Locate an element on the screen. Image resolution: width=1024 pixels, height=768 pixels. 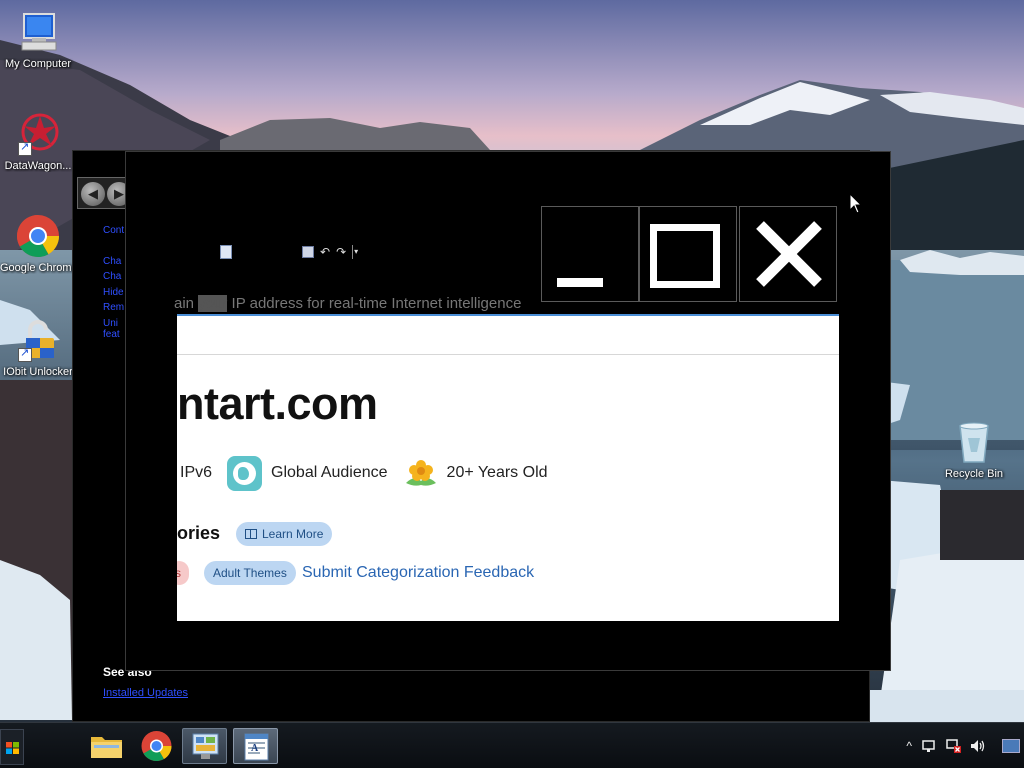
show-desktop-button is located at coordinates (1011, 746).